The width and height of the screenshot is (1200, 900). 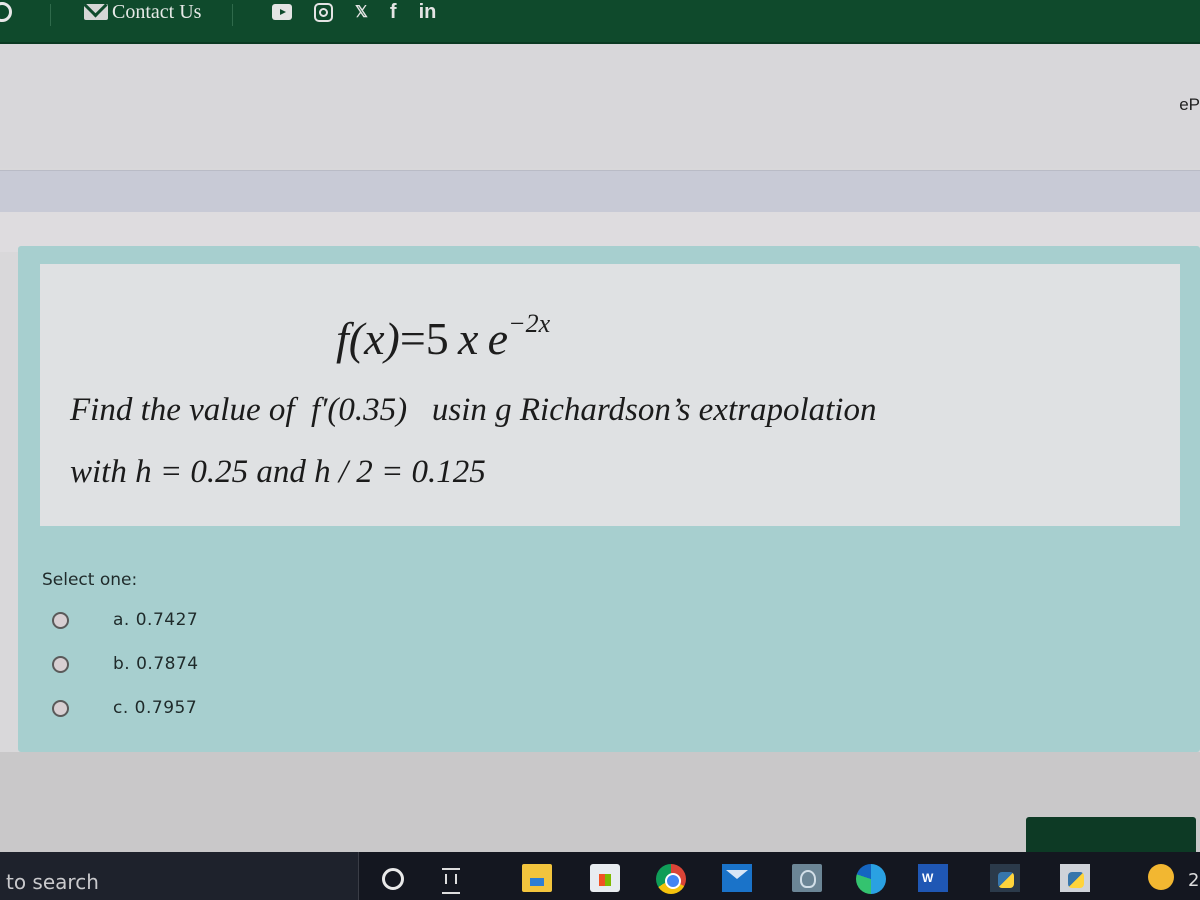 I want to click on formula-lhs: f(x), so click(x=368, y=338).